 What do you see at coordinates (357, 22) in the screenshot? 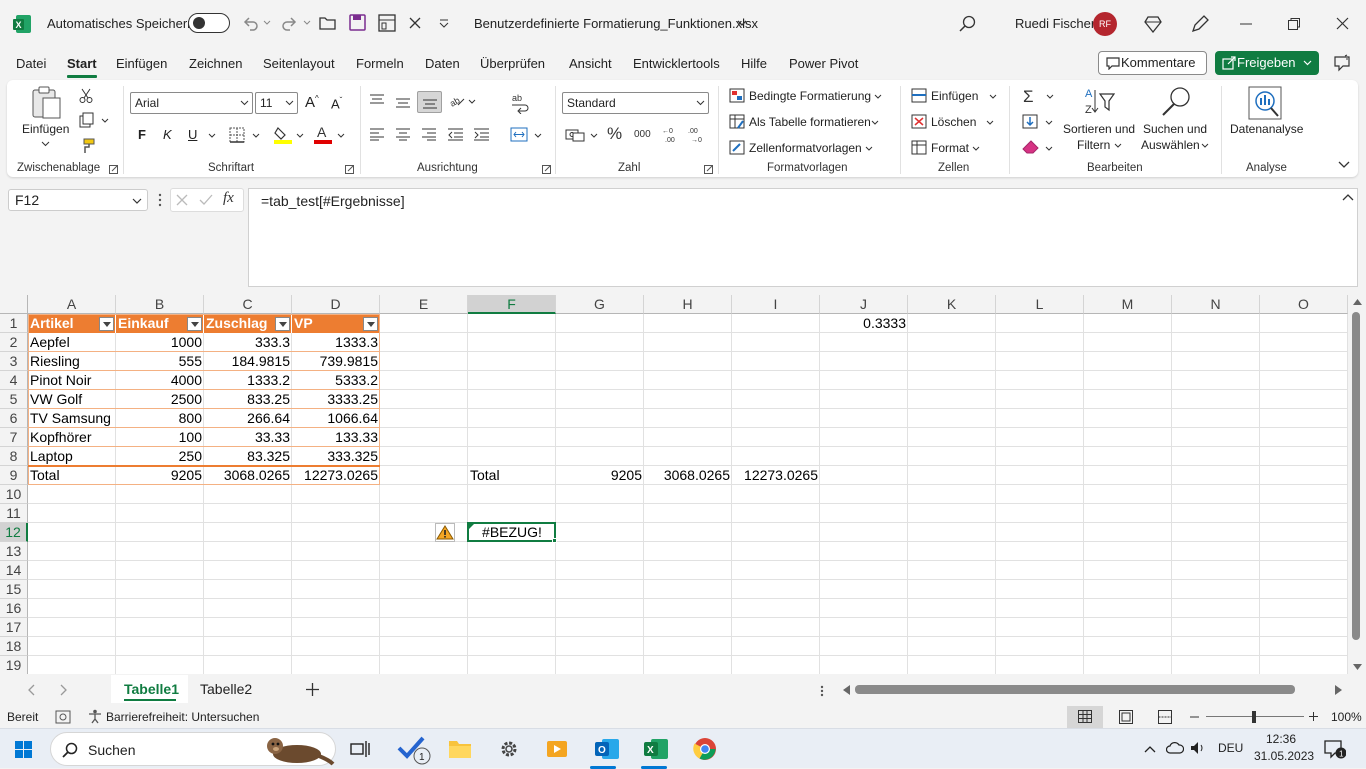
I see `save-icon` at bounding box center [357, 22].